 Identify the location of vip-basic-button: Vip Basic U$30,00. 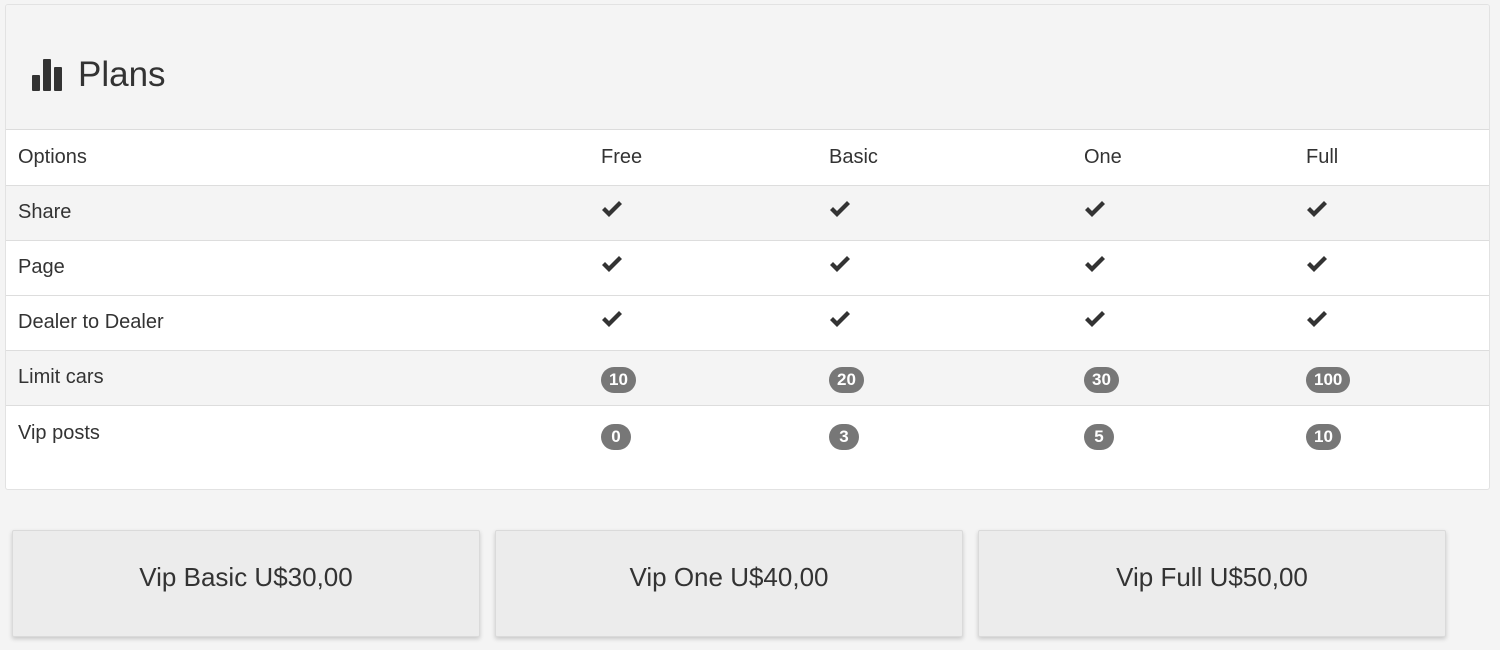
(246, 583).